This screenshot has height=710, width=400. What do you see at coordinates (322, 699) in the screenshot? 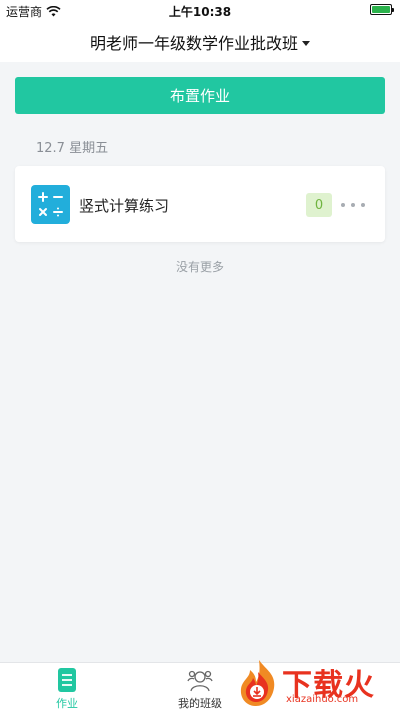
I see `watermark-subtitle: xiazaihuo.com` at bounding box center [322, 699].